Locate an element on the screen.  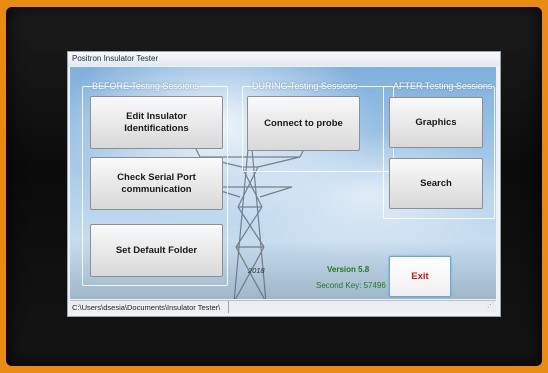
connect-to-probe-button: Connect to probe is located at coordinates (303, 123).